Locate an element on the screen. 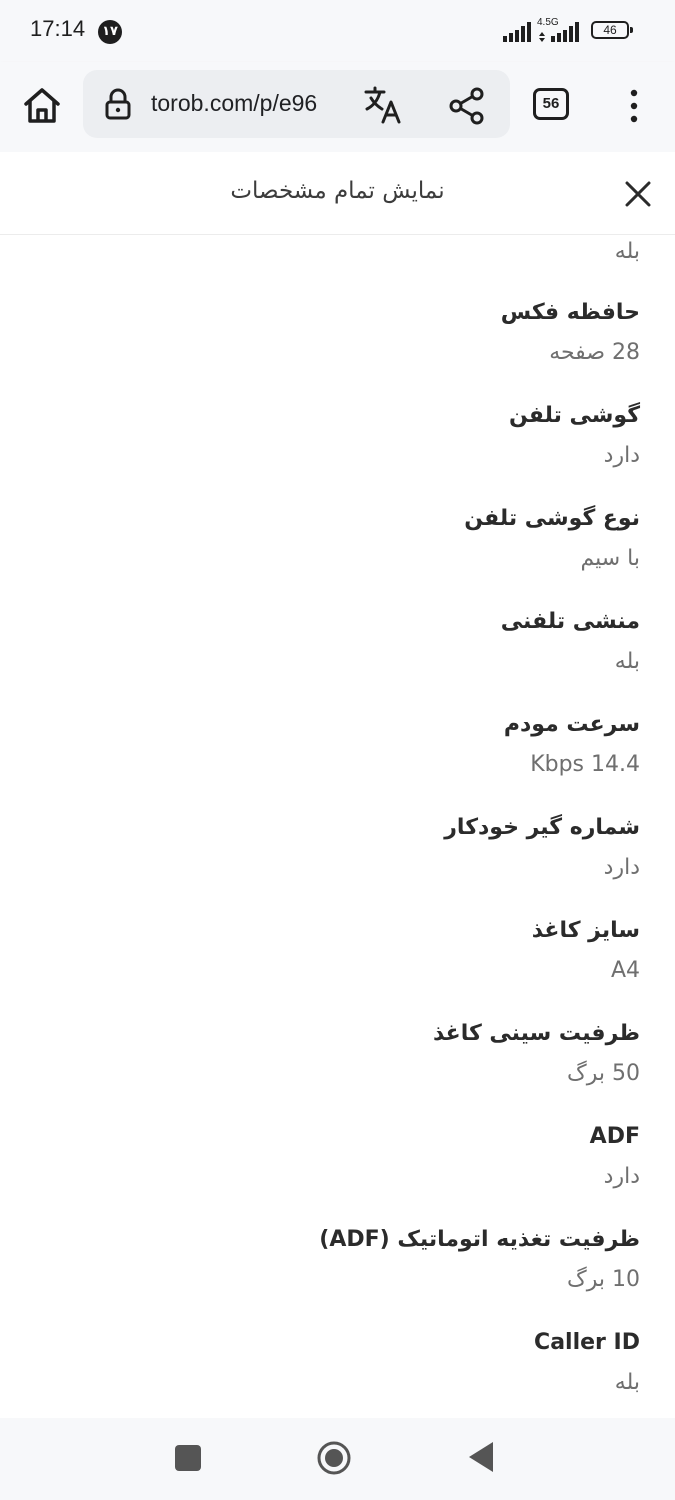 The height and width of the screenshot is (1500, 675). dialog-header: نمایش تمام مشخصات is located at coordinates (337, 193).